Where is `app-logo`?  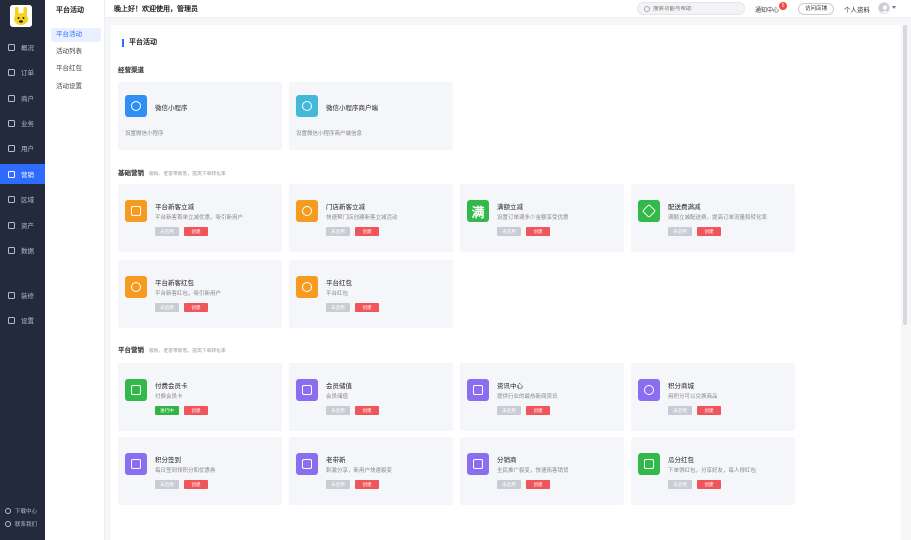 app-logo is located at coordinates (21, 16).